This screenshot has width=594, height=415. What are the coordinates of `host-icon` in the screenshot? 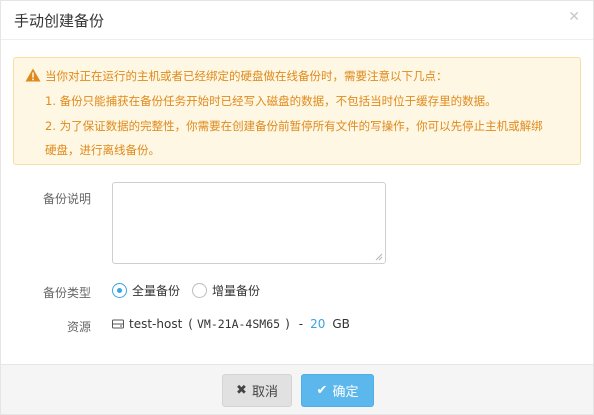 It's located at (118, 324).